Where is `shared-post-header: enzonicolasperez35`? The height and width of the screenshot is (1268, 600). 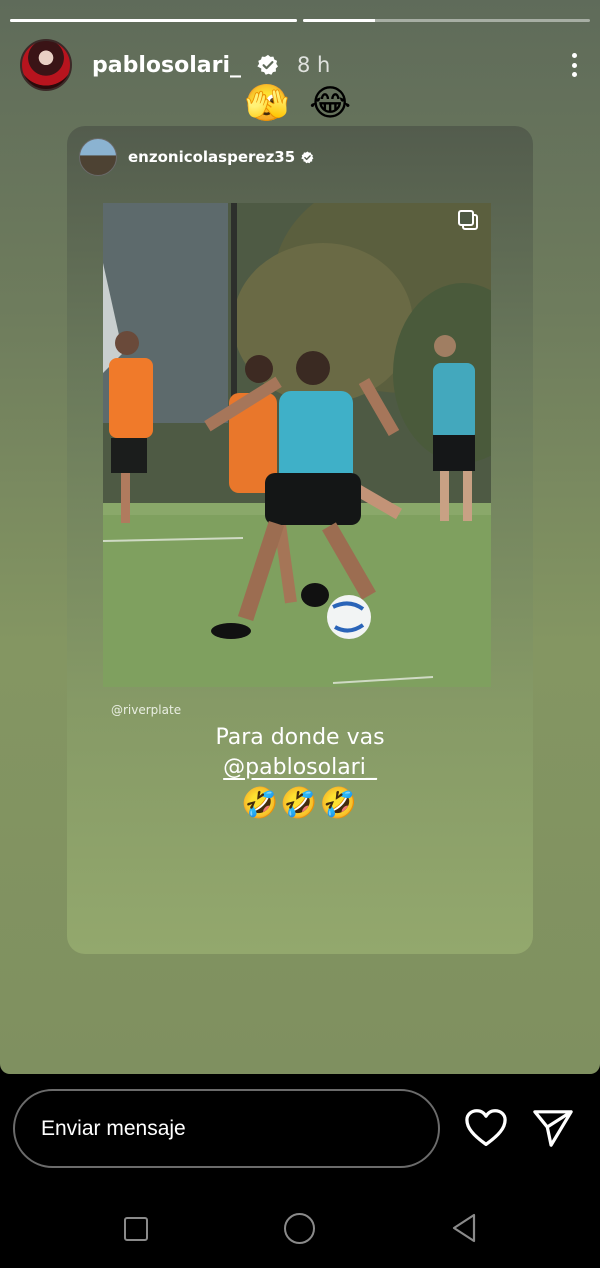
shared-post-header: enzonicolasperez35 is located at coordinates (196, 157).